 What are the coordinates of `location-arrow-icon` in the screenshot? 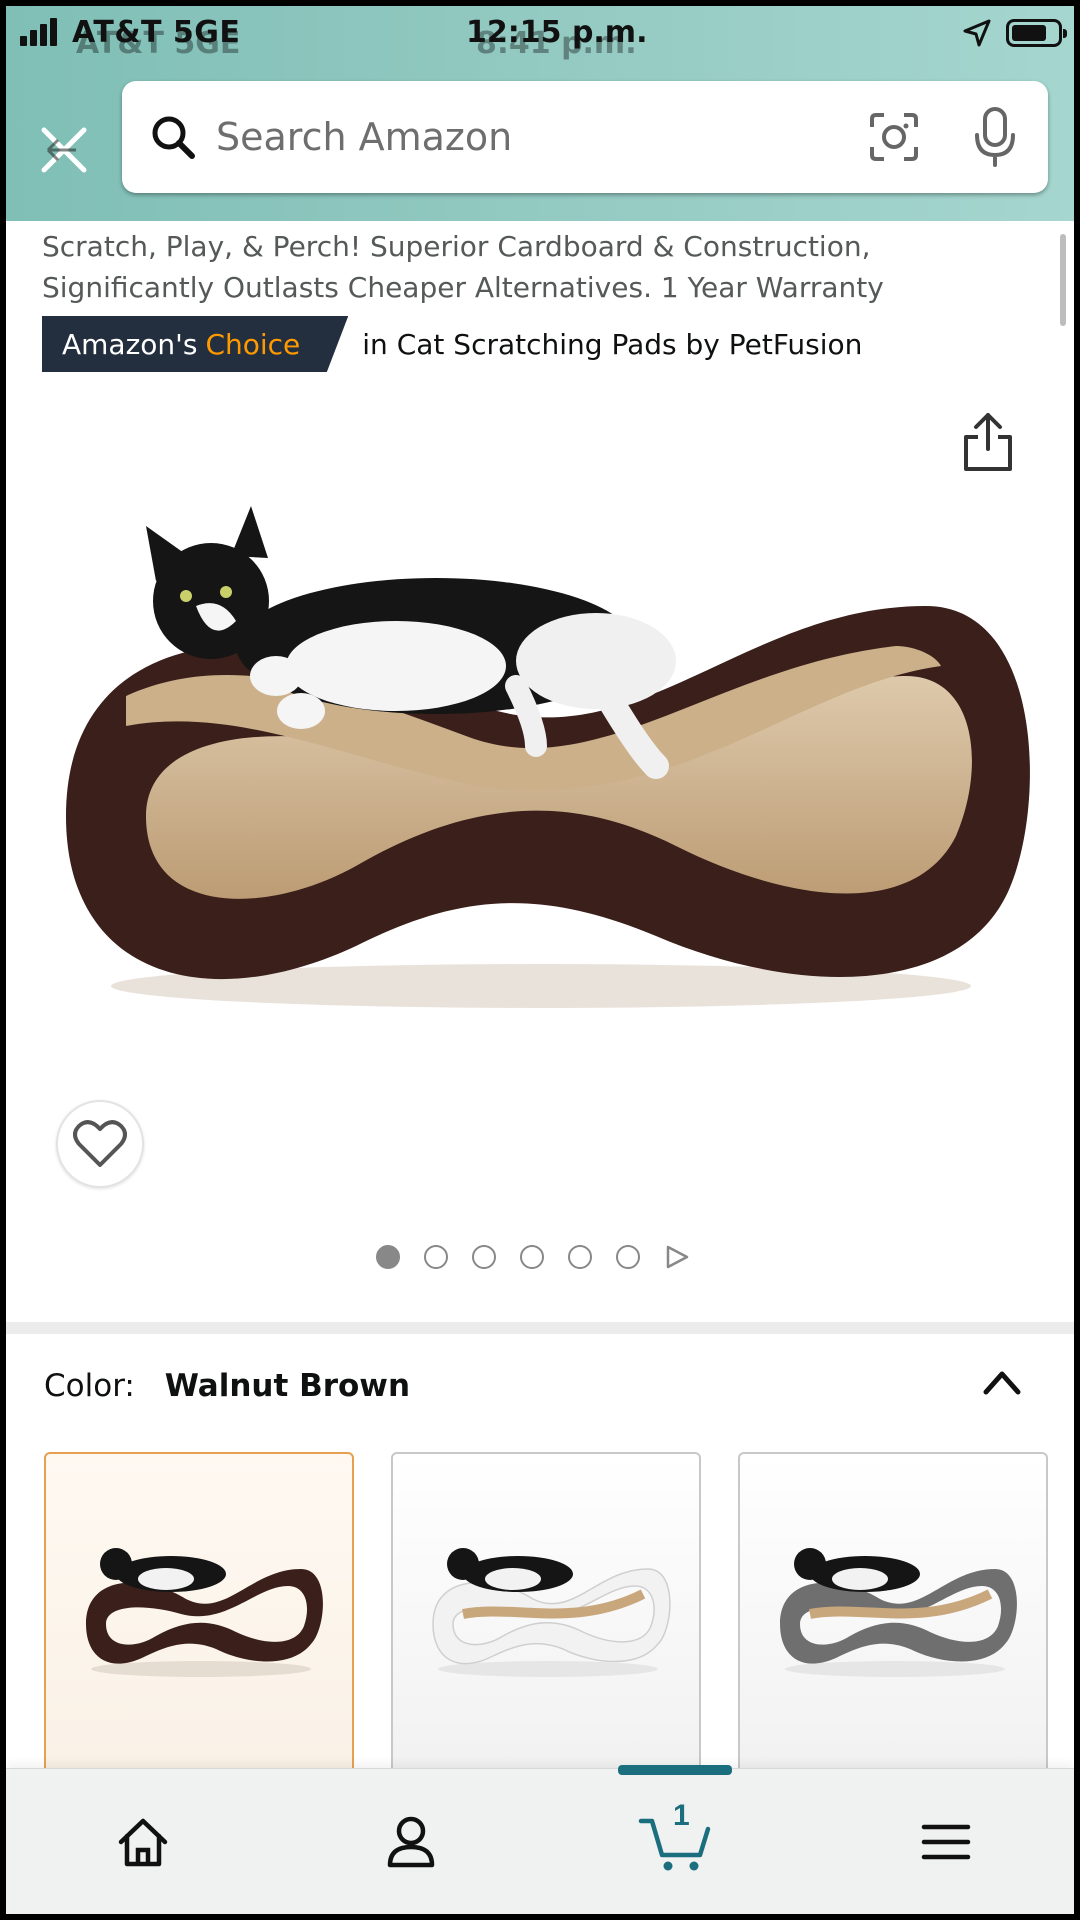 It's located at (977, 33).